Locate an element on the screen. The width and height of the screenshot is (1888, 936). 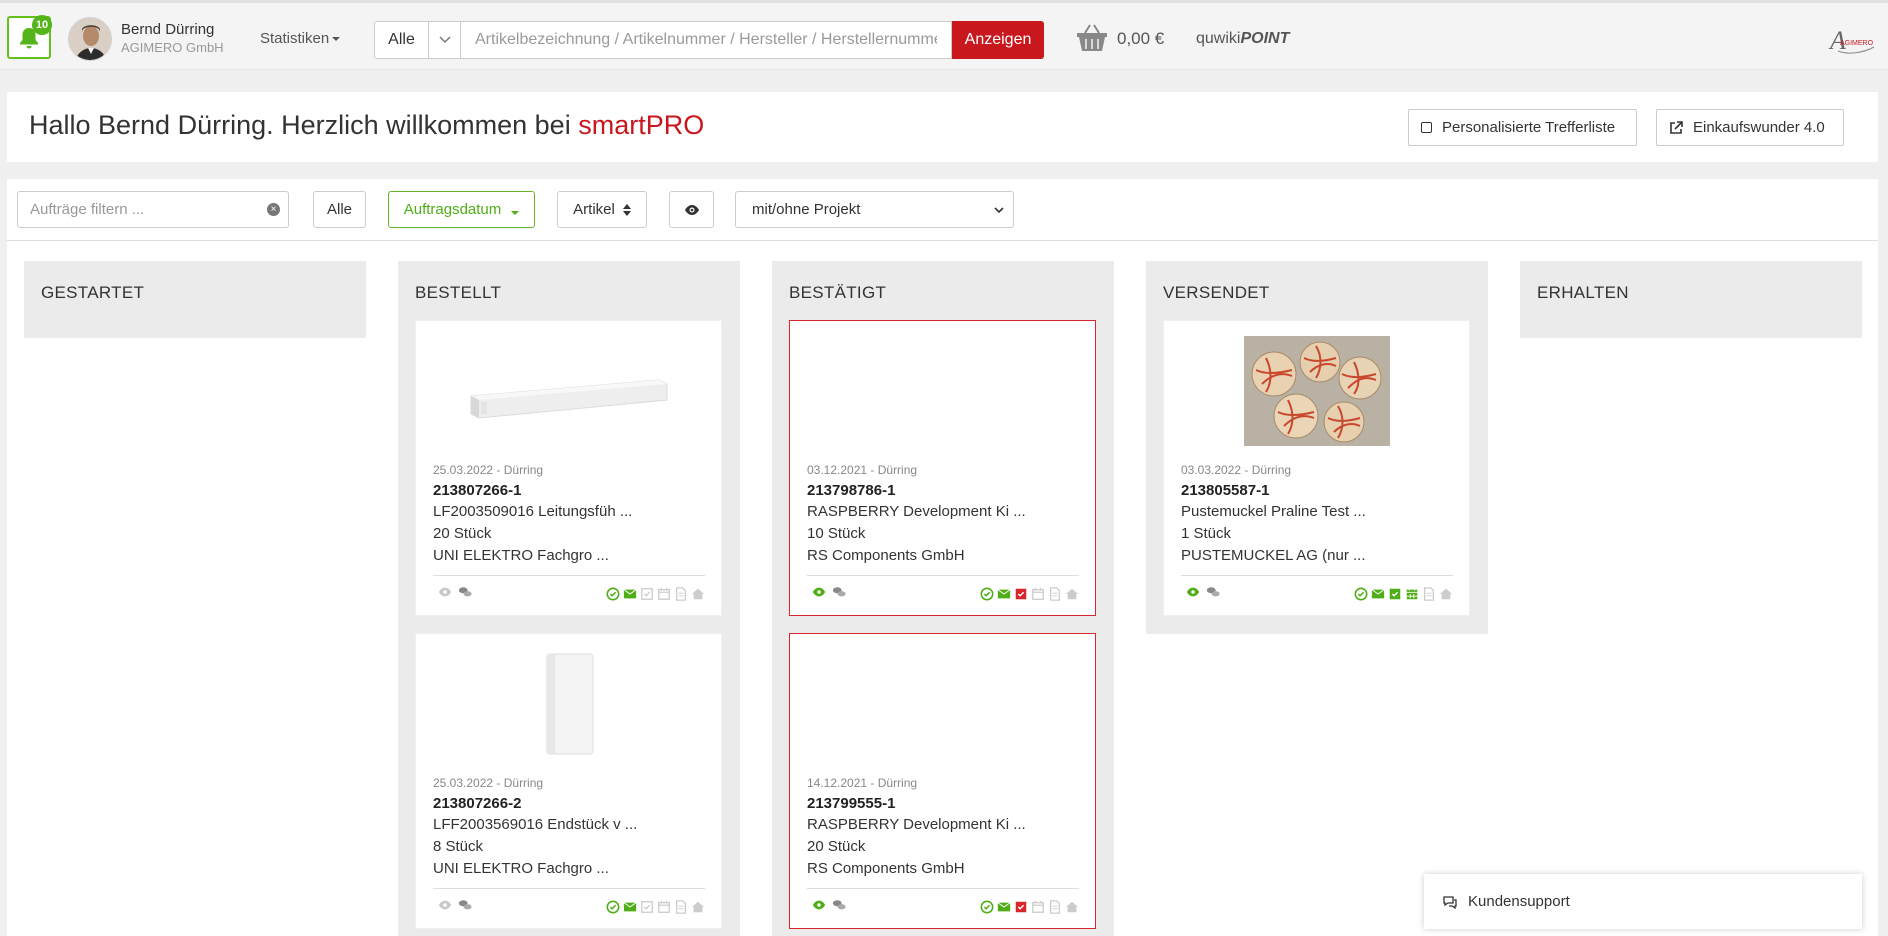
search-input is located at coordinates (706, 40).